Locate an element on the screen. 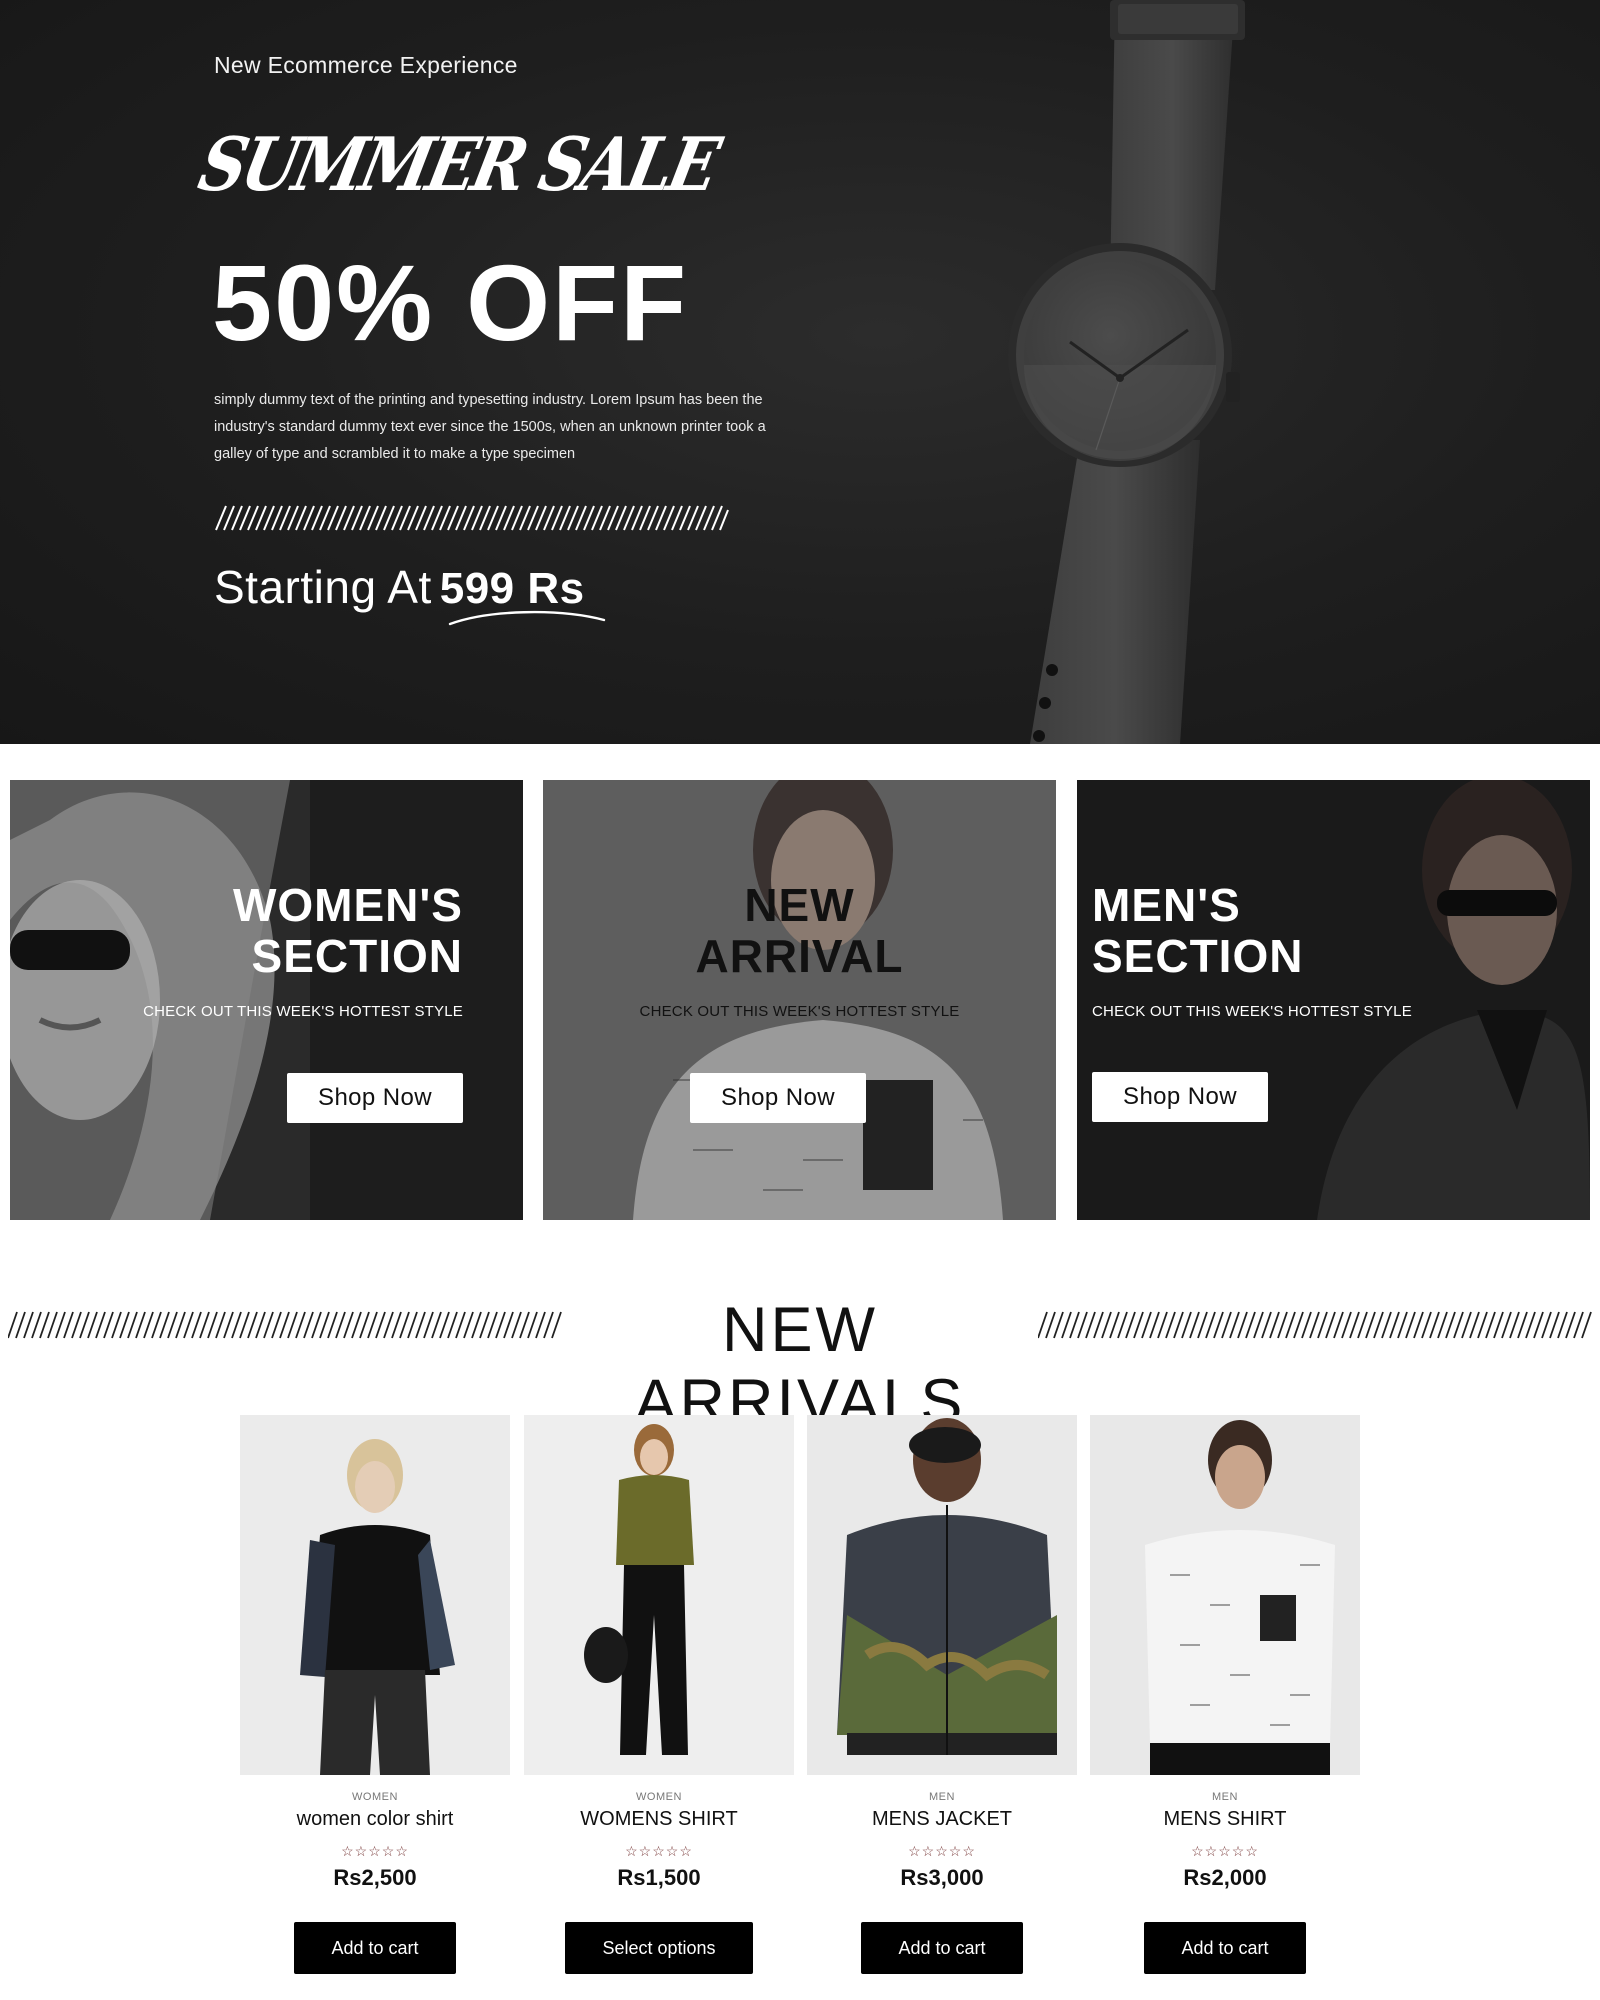 This screenshot has width=1600, height=2000. mens-title-line1: MEN'S is located at coordinates (1166, 905).